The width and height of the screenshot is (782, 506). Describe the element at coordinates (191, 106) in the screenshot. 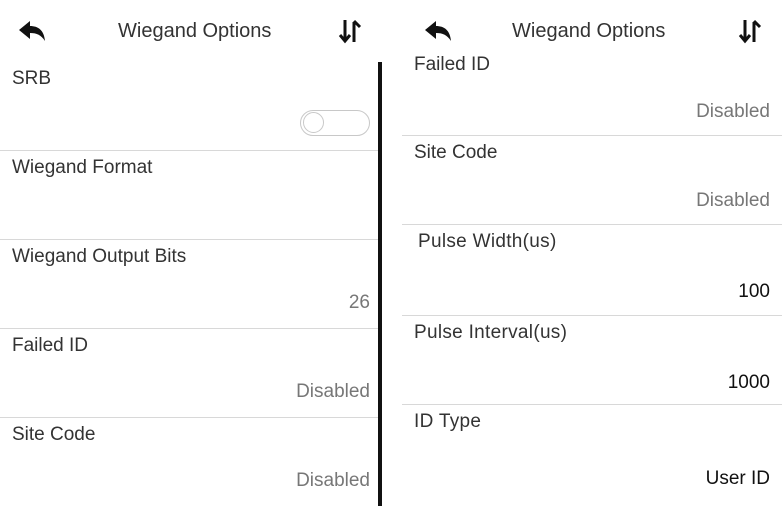

I see `list-item-srb: SRB` at that location.